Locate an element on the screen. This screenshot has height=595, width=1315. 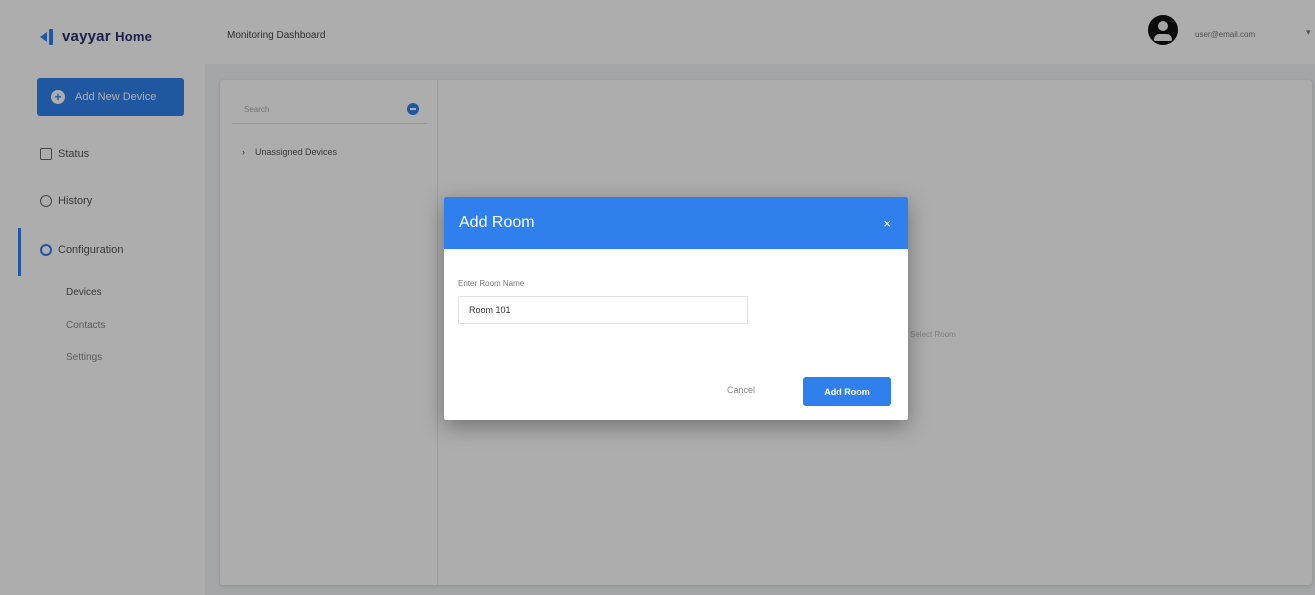
room-name-input is located at coordinates (603, 310).